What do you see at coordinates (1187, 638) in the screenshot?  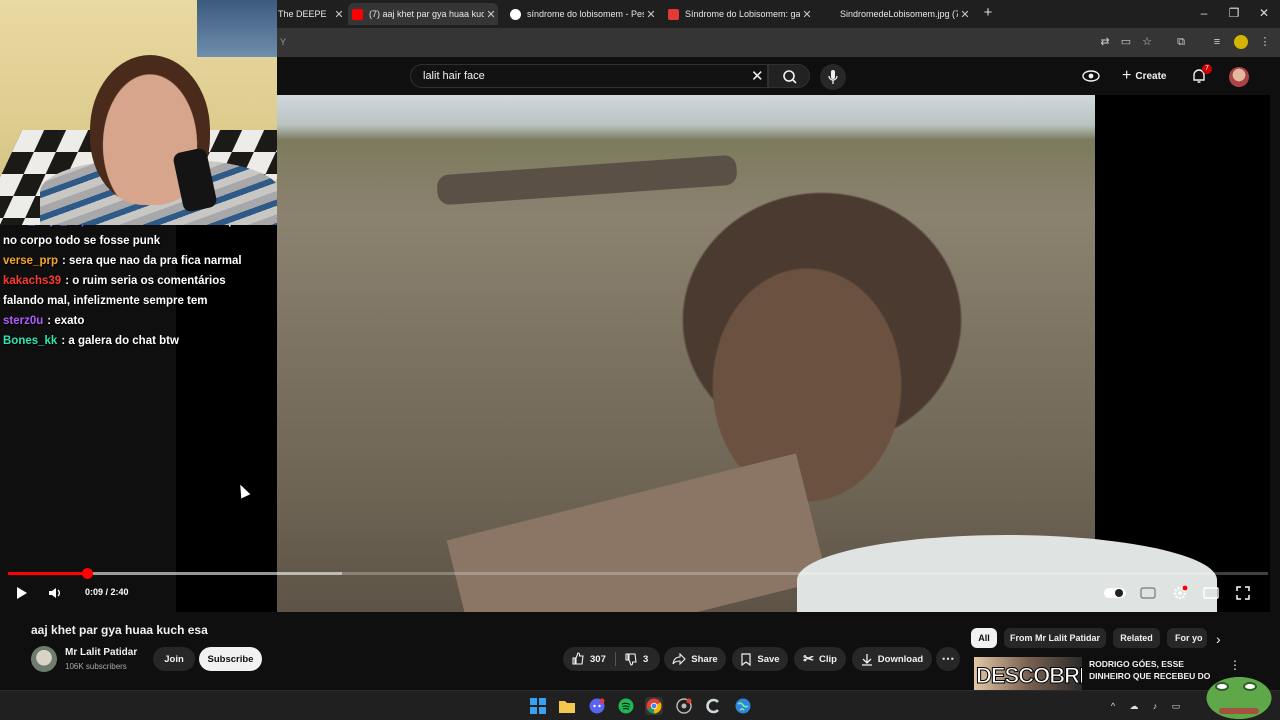 I see `chip-for-you: For yo` at bounding box center [1187, 638].